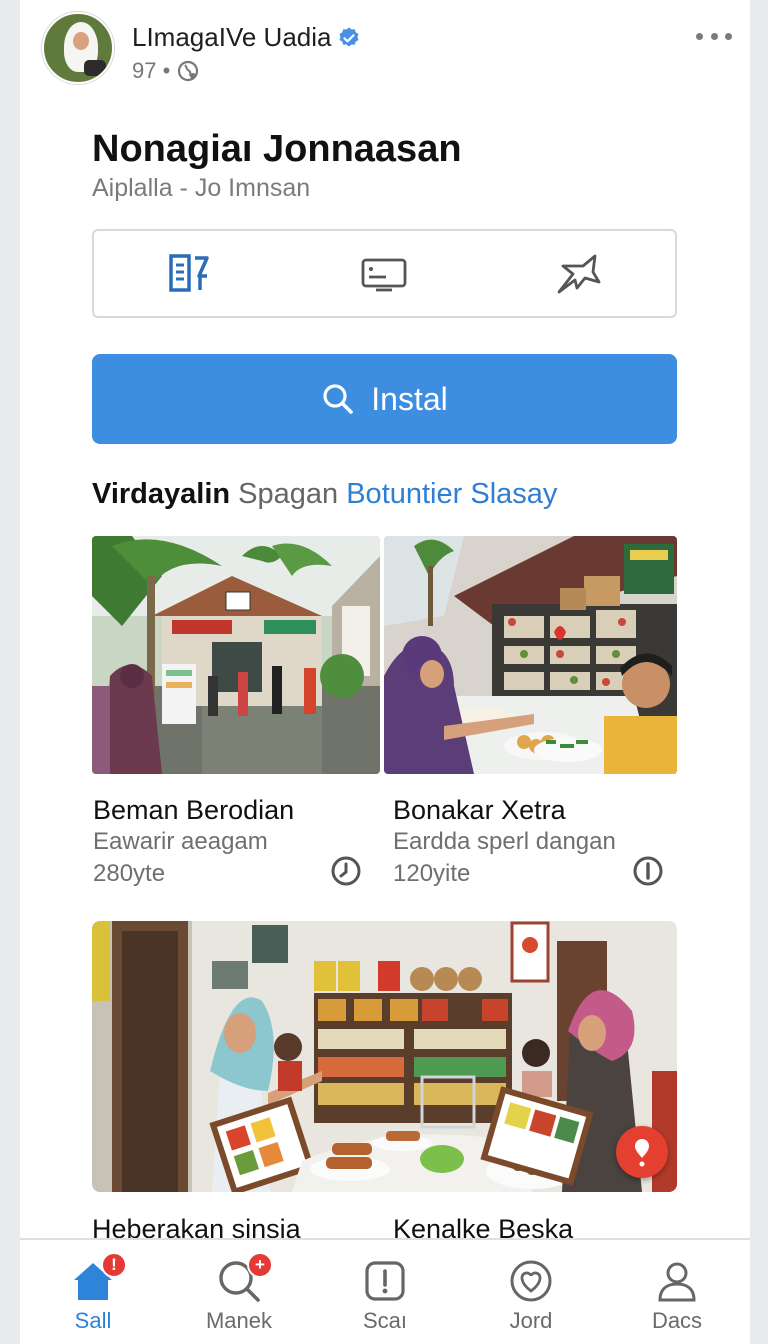 The width and height of the screenshot is (768, 1344). Describe the element at coordinates (288, 494) in the screenshot. I see `section-heading-gray: Spagan` at that location.